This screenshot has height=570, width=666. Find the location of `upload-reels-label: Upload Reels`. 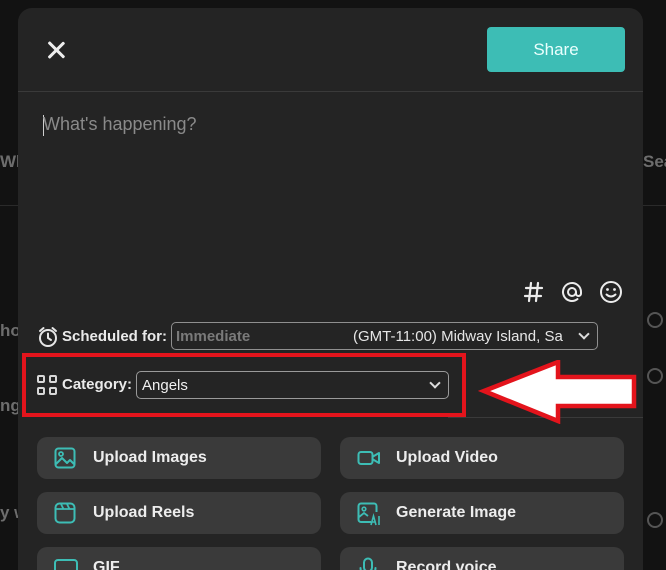

upload-reels-label: Upload Reels is located at coordinates (144, 512).